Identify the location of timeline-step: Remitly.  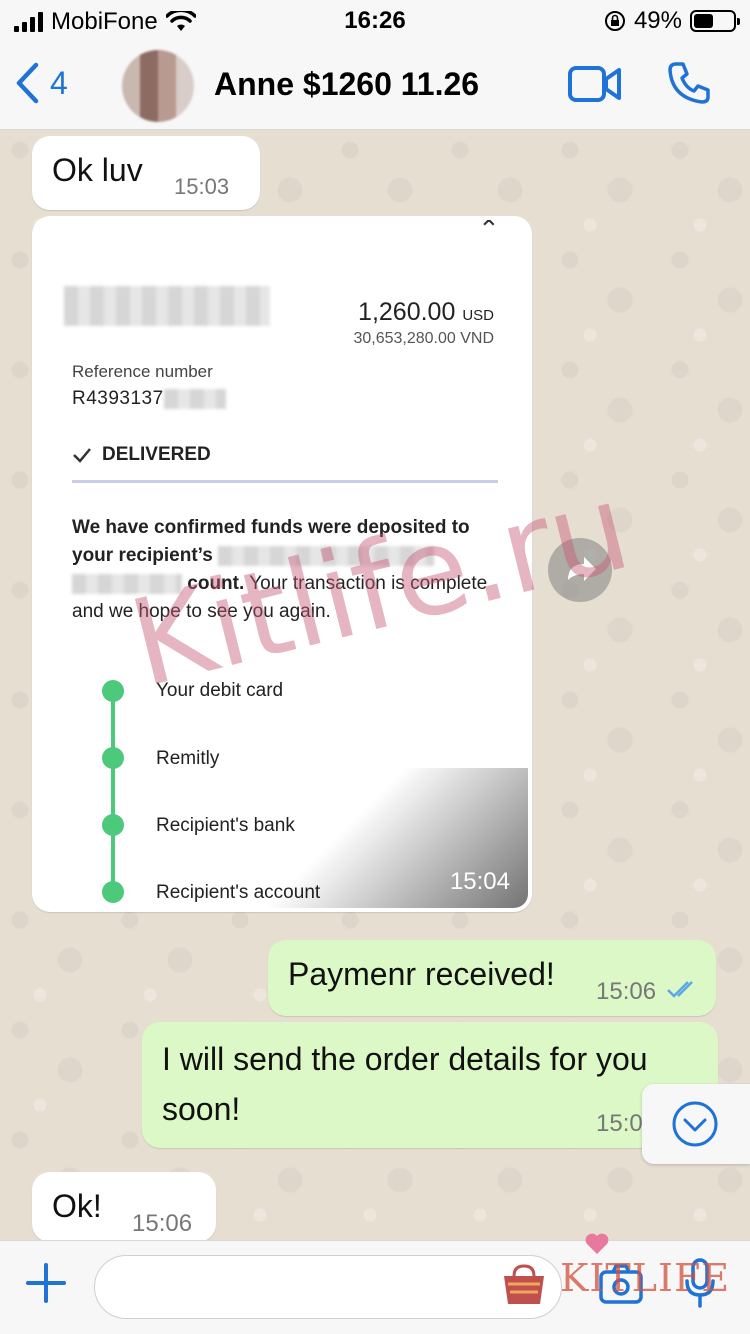
(188, 758).